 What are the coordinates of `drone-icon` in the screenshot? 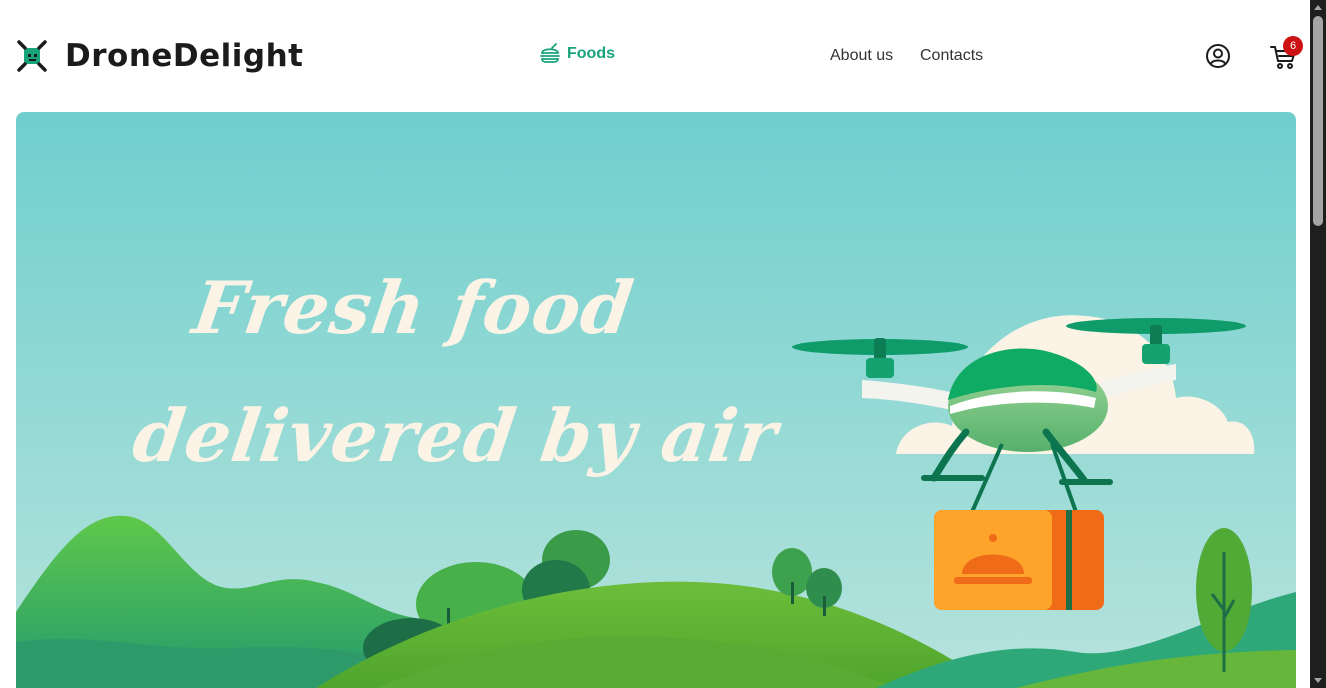 It's located at (32, 56).